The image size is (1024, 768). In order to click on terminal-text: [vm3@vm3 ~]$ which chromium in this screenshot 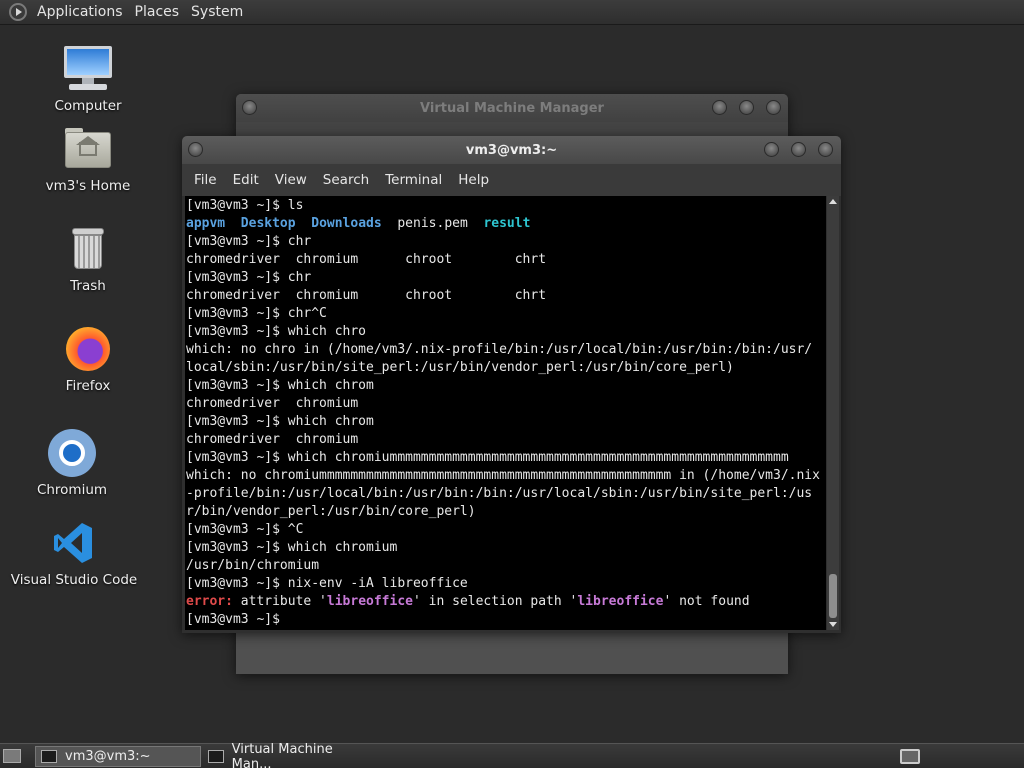, I will do `click(292, 547)`.